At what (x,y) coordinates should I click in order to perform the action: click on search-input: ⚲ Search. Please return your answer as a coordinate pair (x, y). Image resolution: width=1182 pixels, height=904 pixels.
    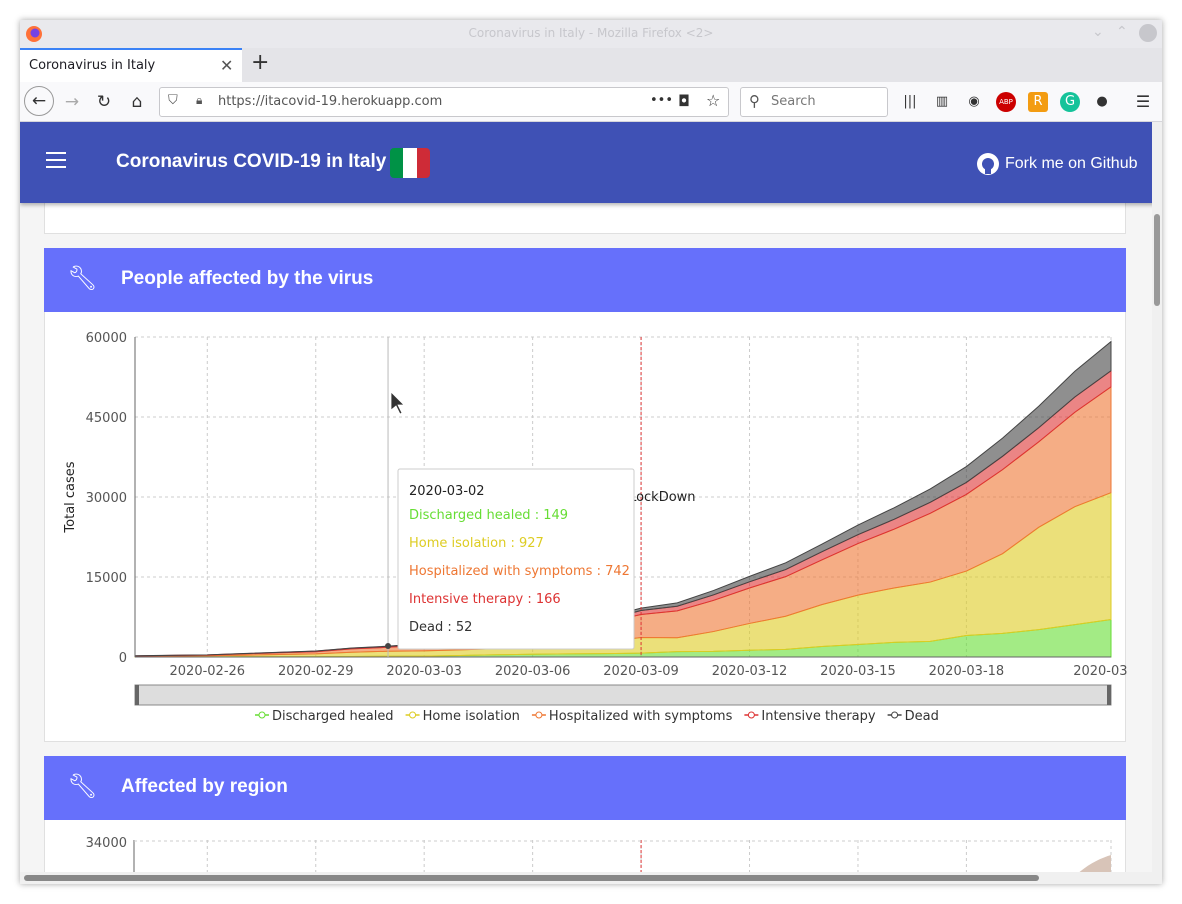
    Looking at the image, I should click on (814, 102).